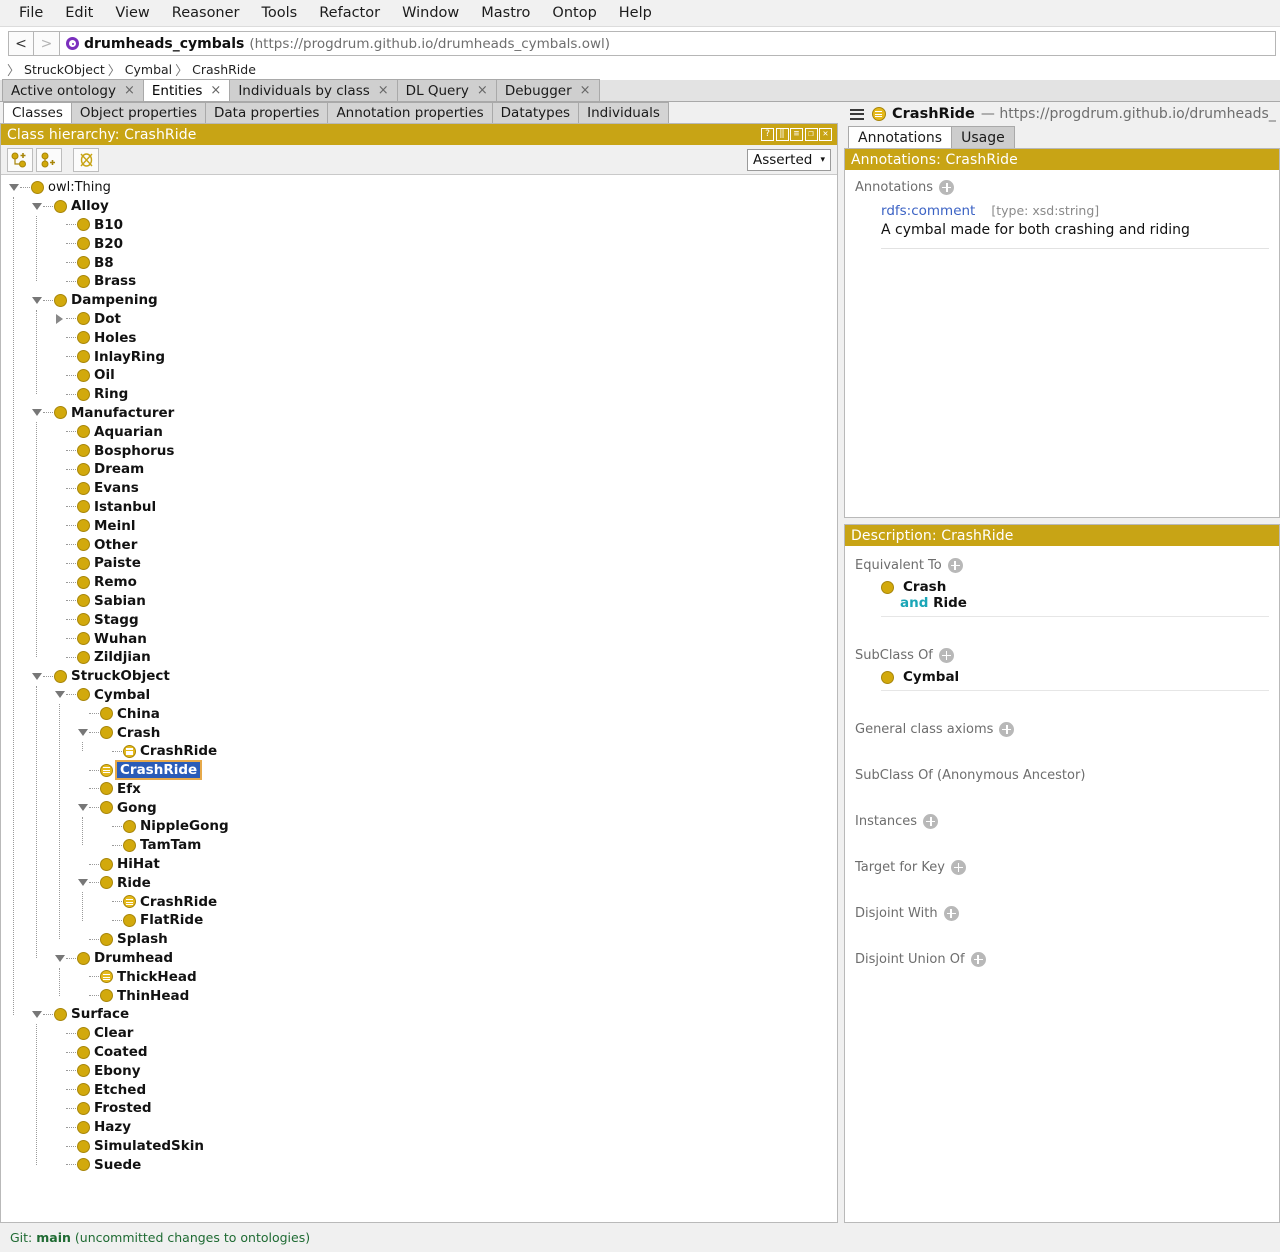 This screenshot has width=1280, height=1257. Describe the element at coordinates (951, 913) in the screenshot. I see `add-disjoint-with-button` at that location.